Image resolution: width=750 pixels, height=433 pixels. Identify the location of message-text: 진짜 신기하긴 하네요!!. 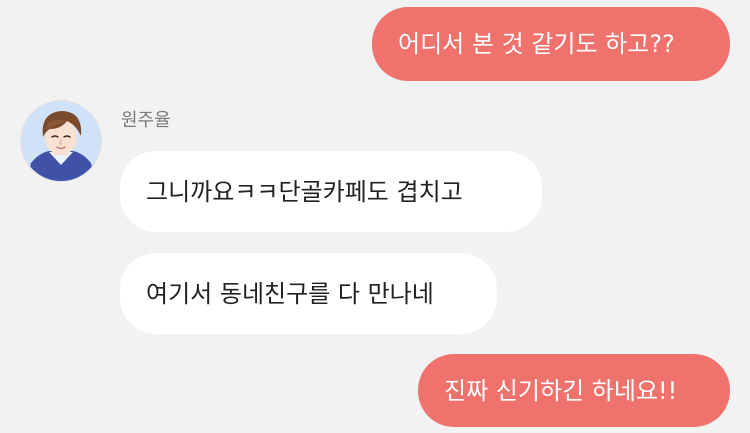
(561, 390).